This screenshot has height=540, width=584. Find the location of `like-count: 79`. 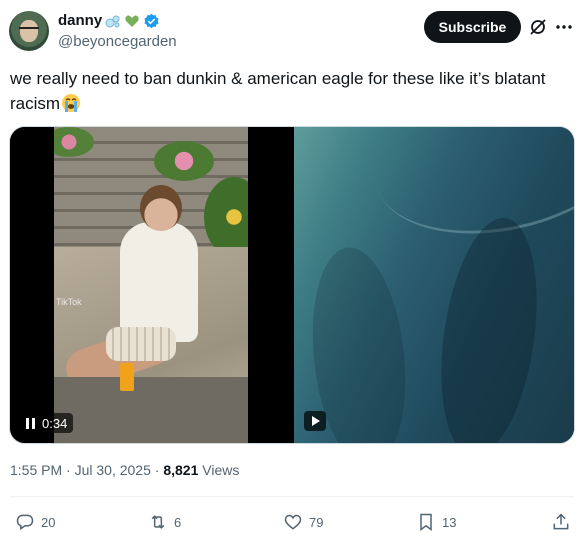

like-count: 79 is located at coordinates (316, 522).